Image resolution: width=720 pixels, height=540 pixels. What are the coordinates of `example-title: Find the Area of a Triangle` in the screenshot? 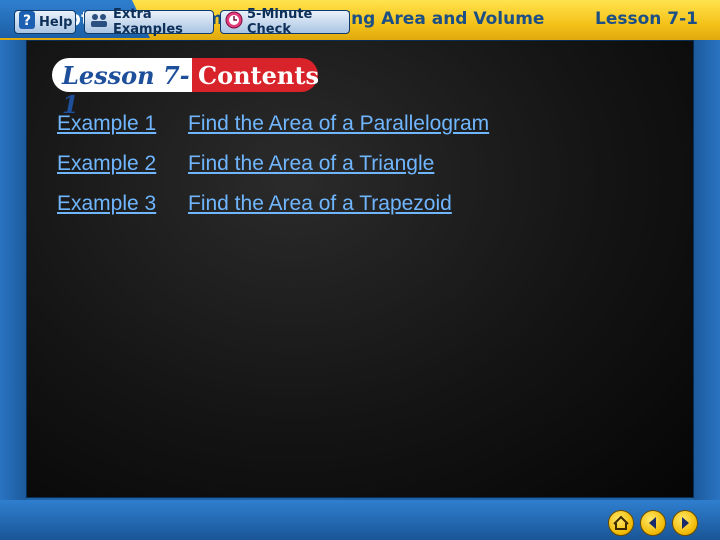 It's located at (311, 163).